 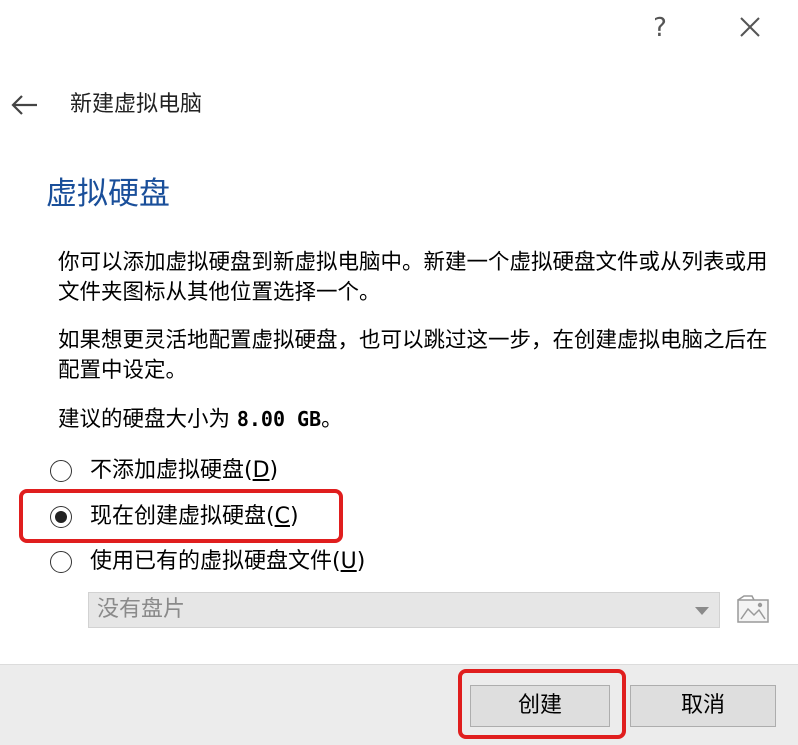 I want to click on help-button: ?, so click(x=660, y=28).